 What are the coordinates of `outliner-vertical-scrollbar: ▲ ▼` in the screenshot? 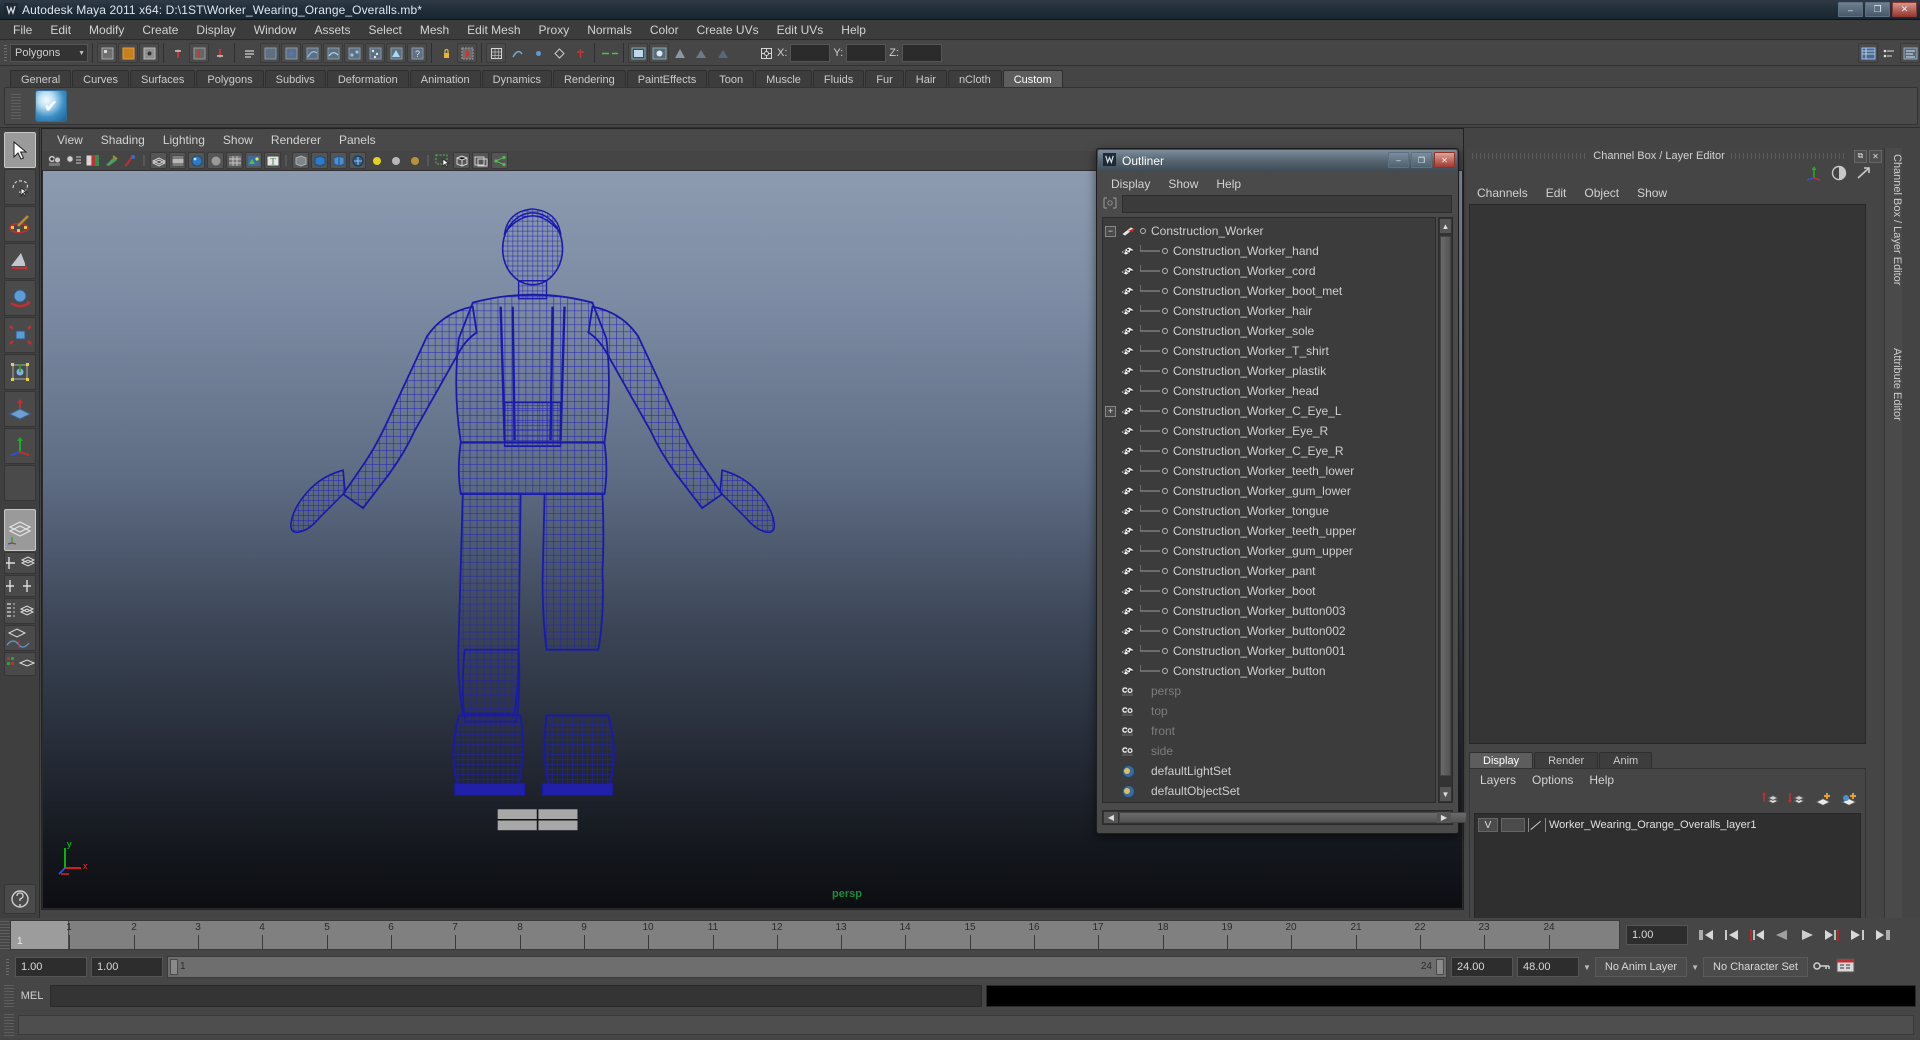 It's located at (1445, 510).